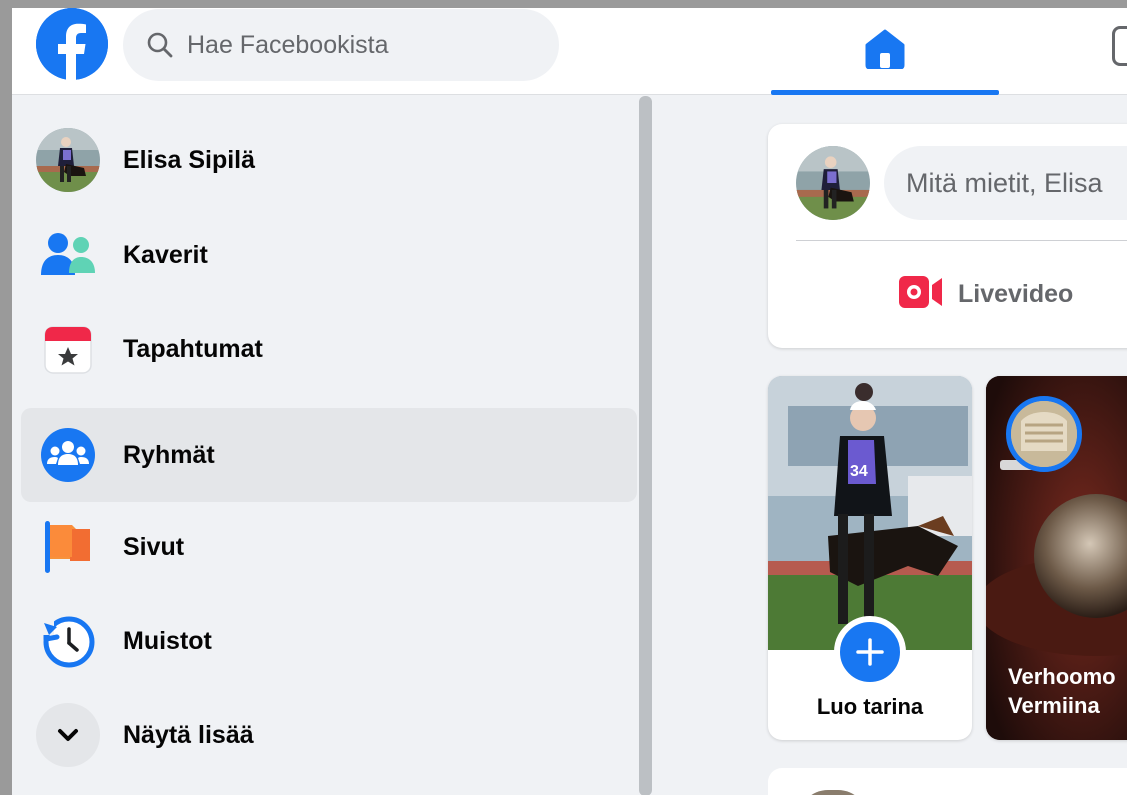  I want to click on sidebar-item-show-more: Näytä lisää, so click(329, 735).